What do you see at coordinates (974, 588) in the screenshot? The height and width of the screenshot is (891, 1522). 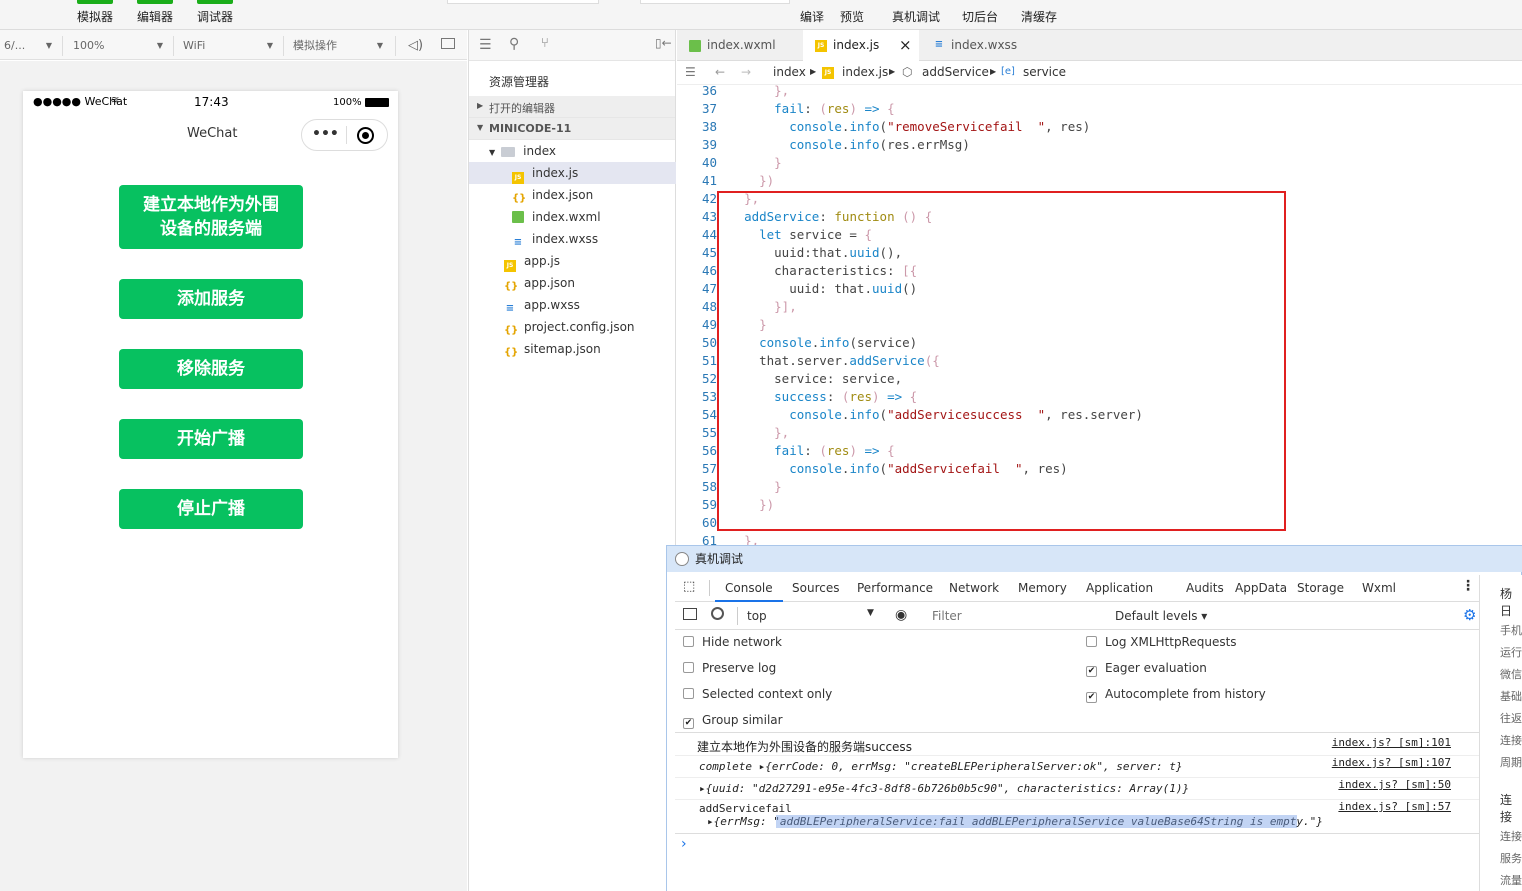 I see `tab-network: Network` at bounding box center [974, 588].